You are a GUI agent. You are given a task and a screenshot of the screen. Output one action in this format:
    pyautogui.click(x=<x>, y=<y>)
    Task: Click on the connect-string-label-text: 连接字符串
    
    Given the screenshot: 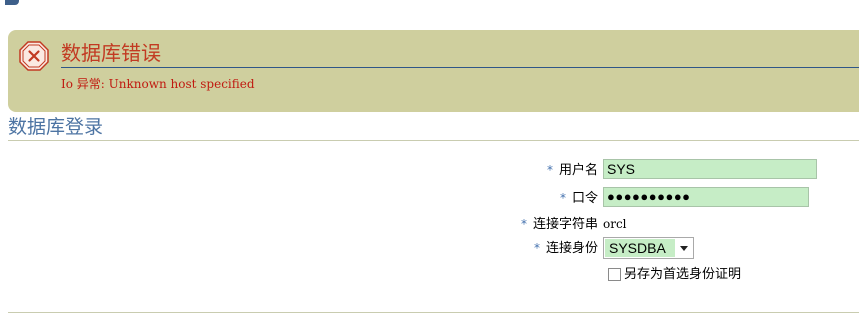 What is the action you would take?
    pyautogui.click(x=565, y=224)
    